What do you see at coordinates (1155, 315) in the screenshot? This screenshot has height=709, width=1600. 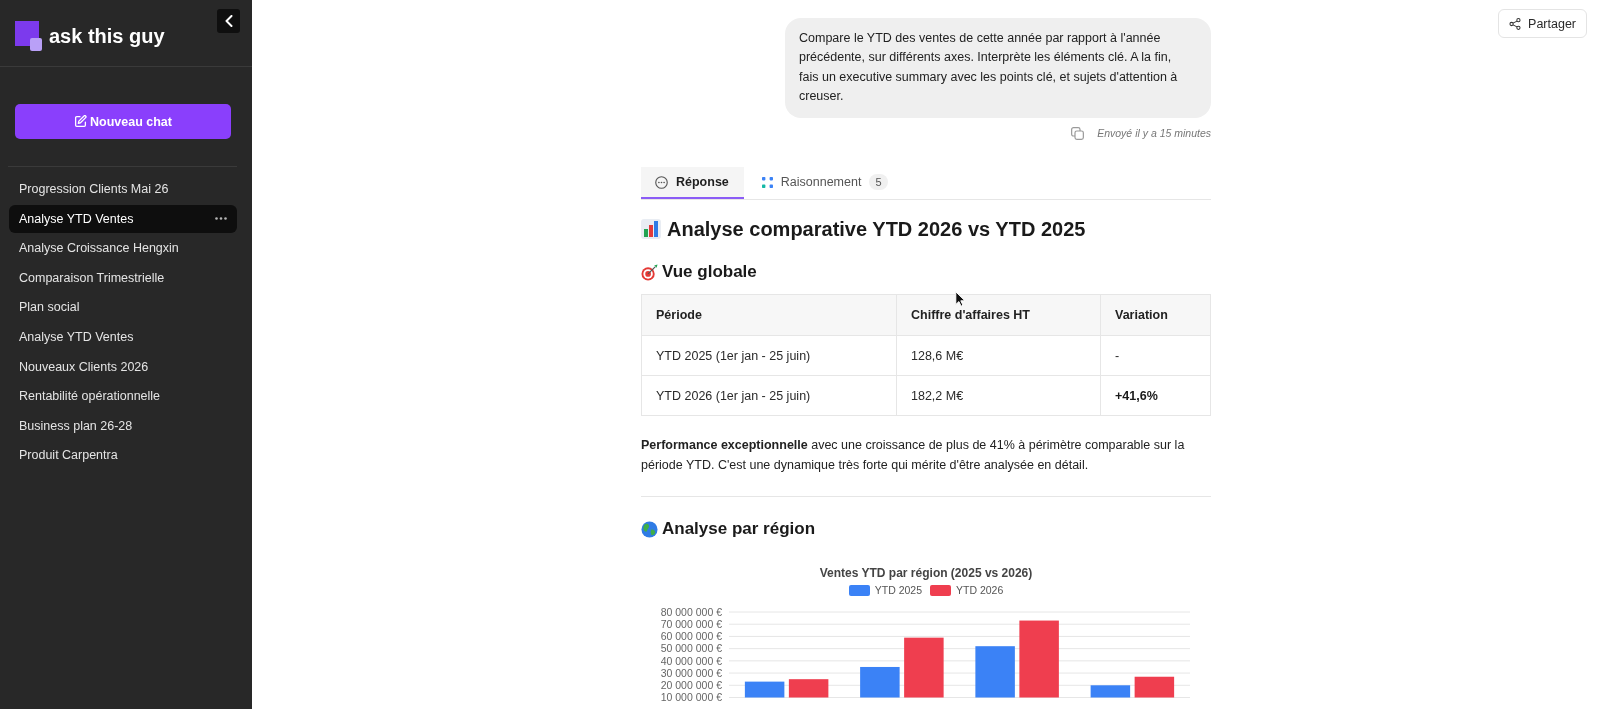 I see `column-header: Variation` at bounding box center [1155, 315].